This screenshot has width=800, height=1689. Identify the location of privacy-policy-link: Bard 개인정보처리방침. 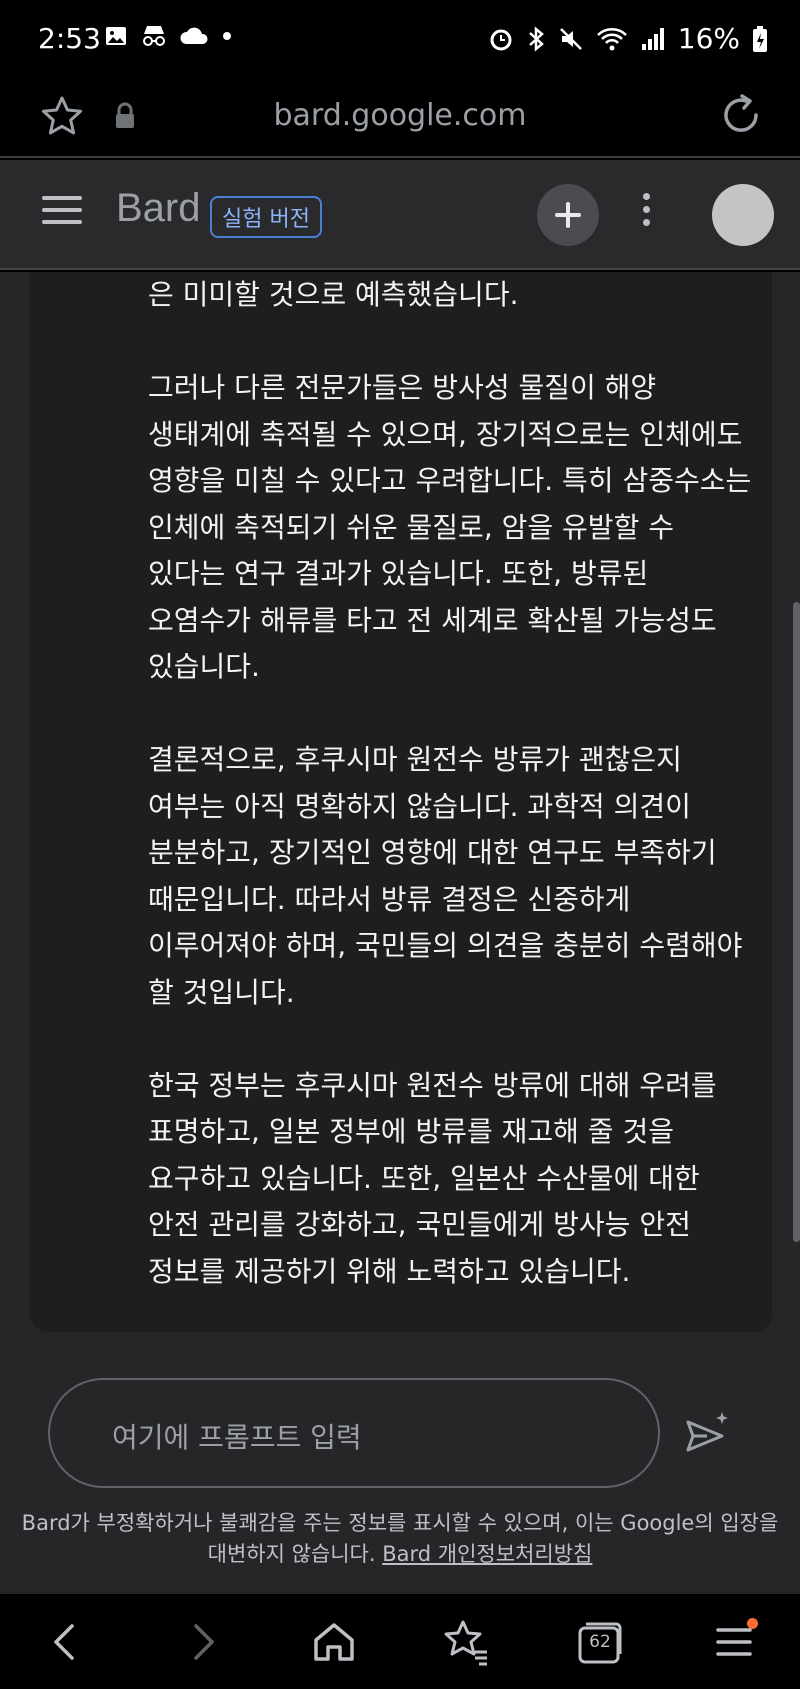
(487, 1554).